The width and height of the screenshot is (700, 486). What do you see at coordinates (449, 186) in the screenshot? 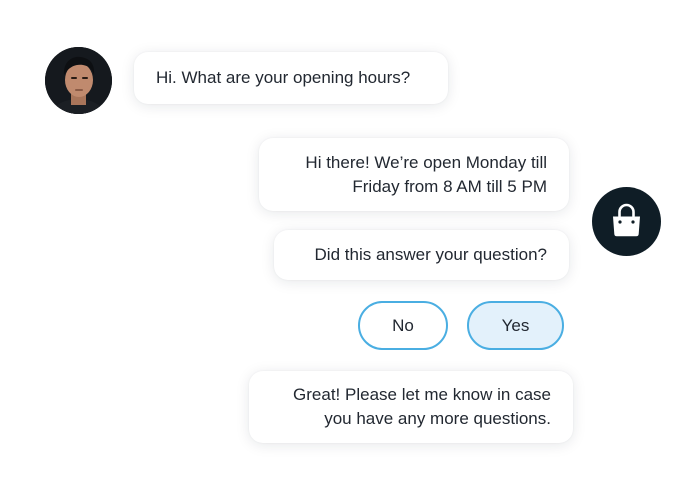
I see `bot-reply-line: Friday from 8 AM till 5 PM` at bounding box center [449, 186].